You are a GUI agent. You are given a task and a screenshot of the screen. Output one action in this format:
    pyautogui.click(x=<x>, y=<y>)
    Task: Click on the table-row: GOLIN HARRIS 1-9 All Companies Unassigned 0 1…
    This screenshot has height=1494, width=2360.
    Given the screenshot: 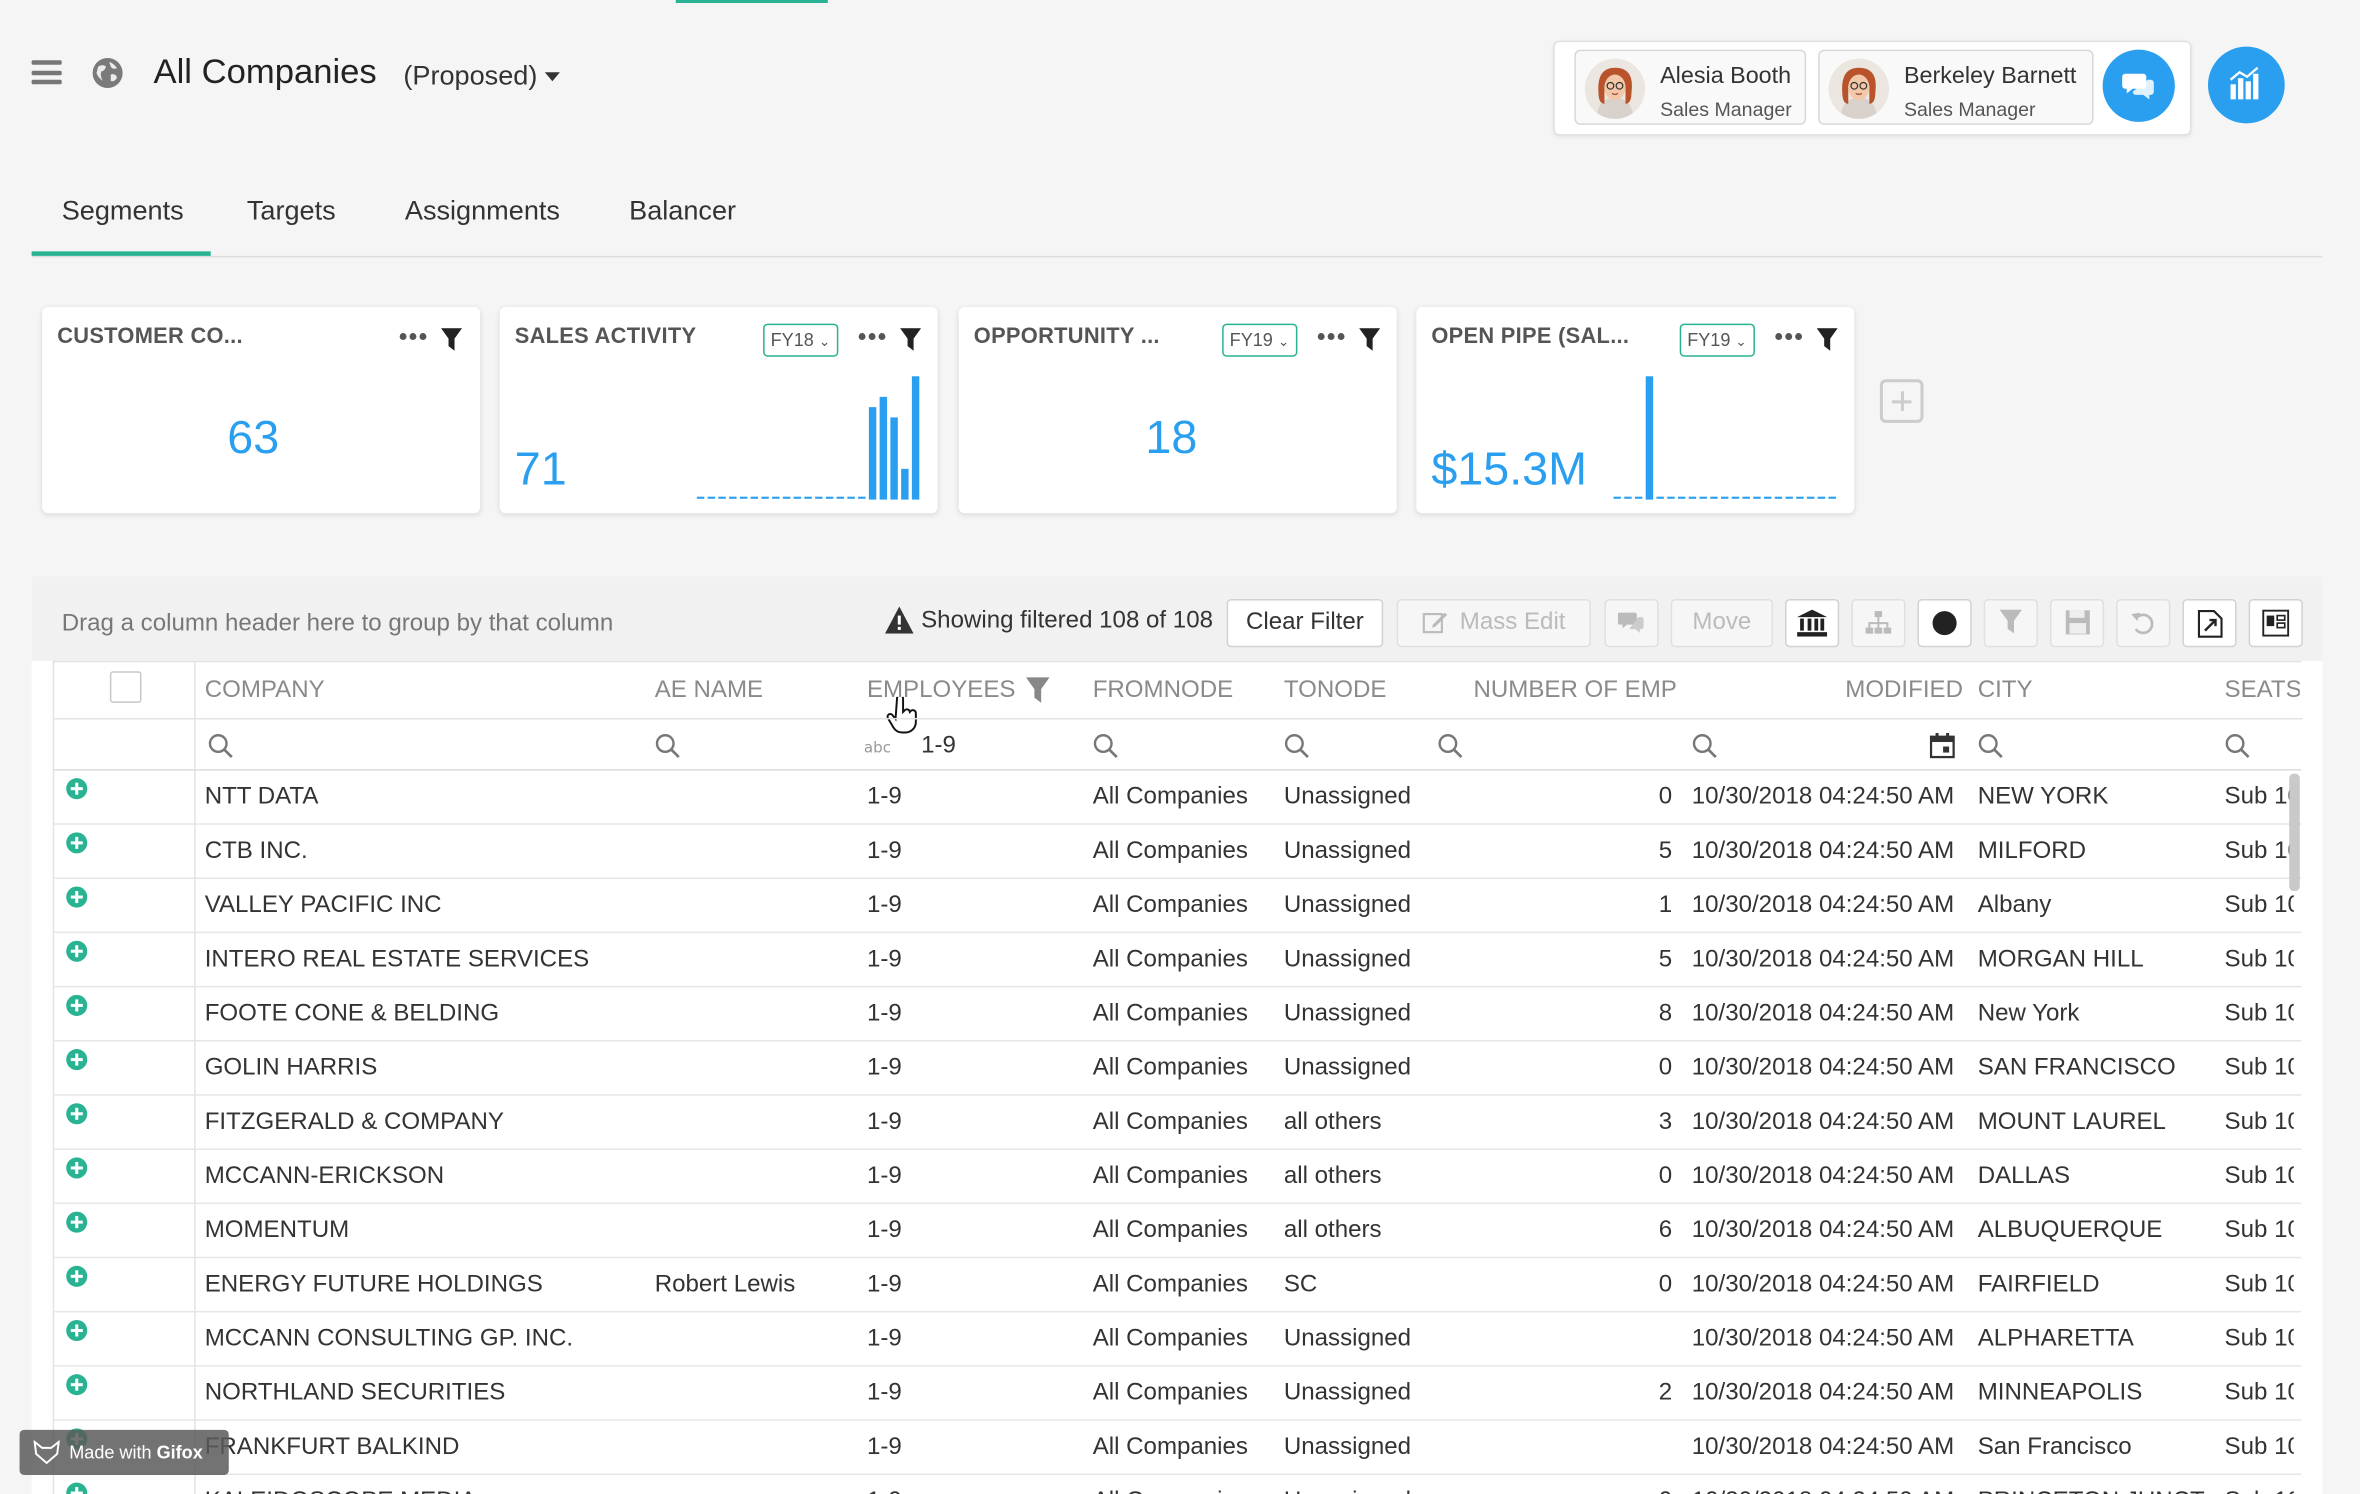 What is the action you would take?
    pyautogui.click(x=1178, y=1068)
    